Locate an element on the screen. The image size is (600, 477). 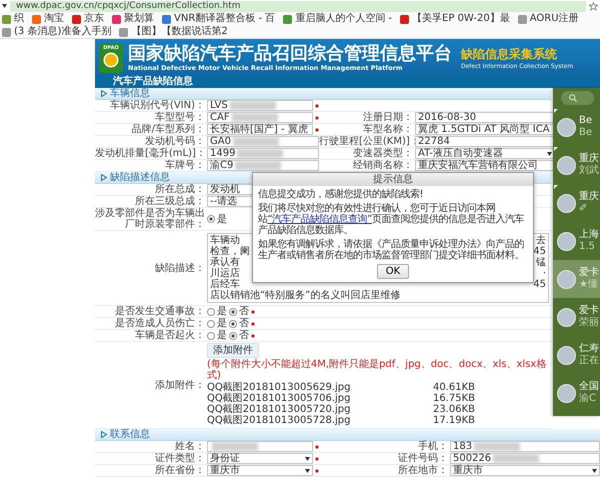
field-label: 所在三级总成： is located at coordinates (170, 201).